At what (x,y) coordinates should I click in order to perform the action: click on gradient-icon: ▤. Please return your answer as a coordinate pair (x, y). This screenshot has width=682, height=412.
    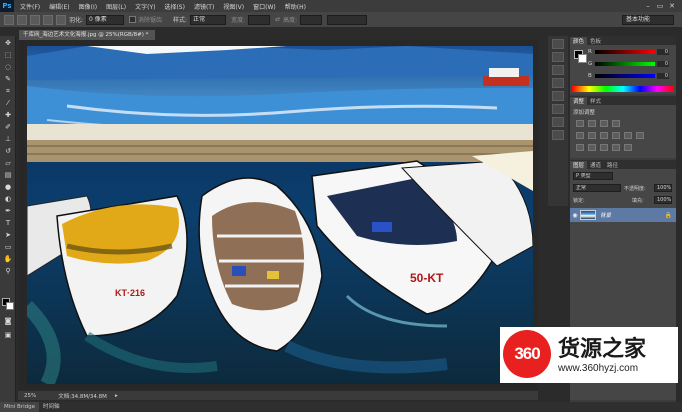
    Looking at the image, I should click on (8, 175).